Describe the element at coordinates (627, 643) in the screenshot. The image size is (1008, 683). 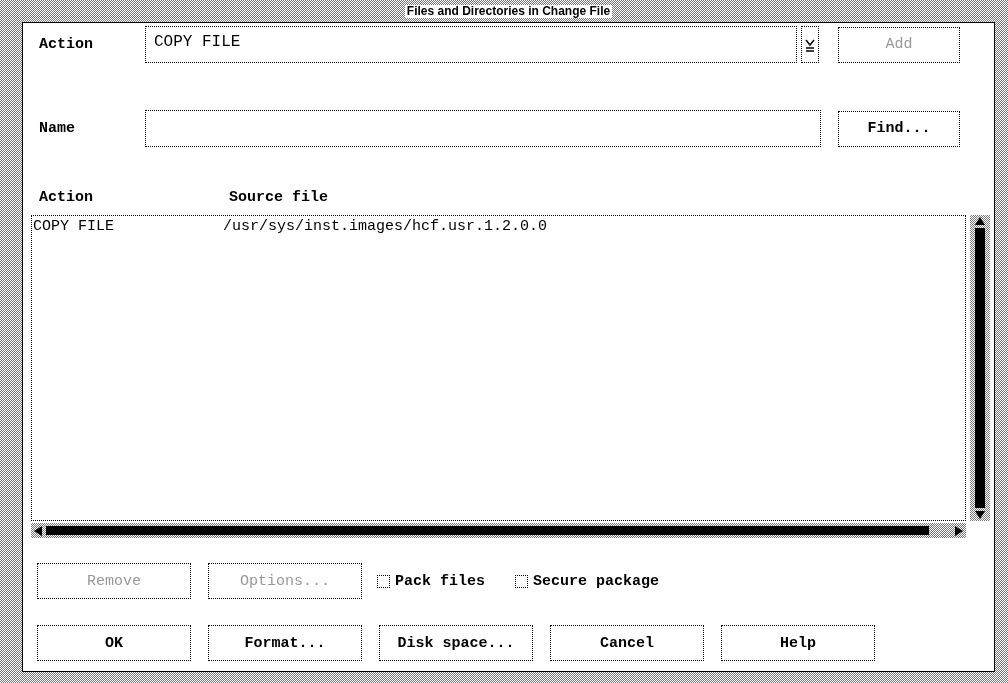
I see `dialog-button: Cancel` at that location.